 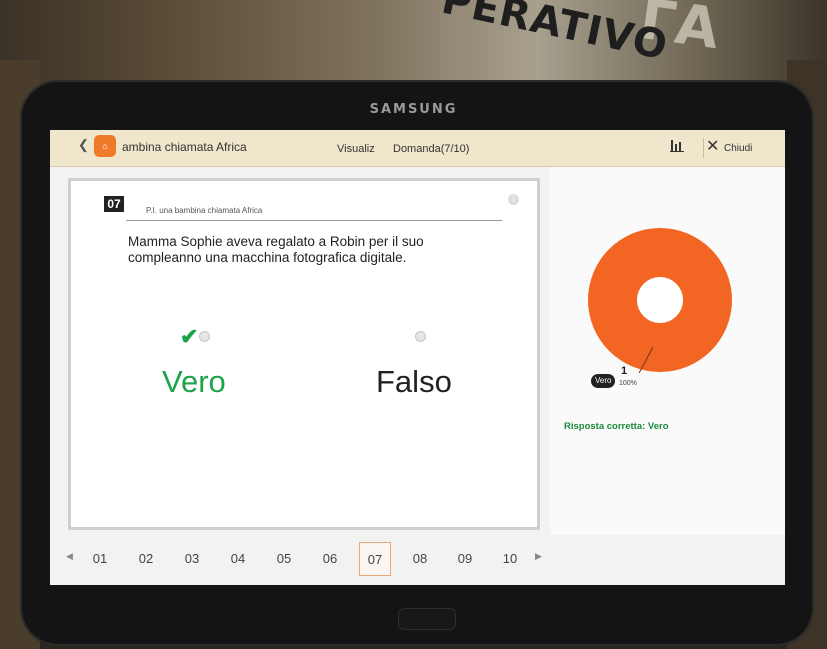 What do you see at coordinates (420, 336) in the screenshot?
I see `radio-falso` at bounding box center [420, 336].